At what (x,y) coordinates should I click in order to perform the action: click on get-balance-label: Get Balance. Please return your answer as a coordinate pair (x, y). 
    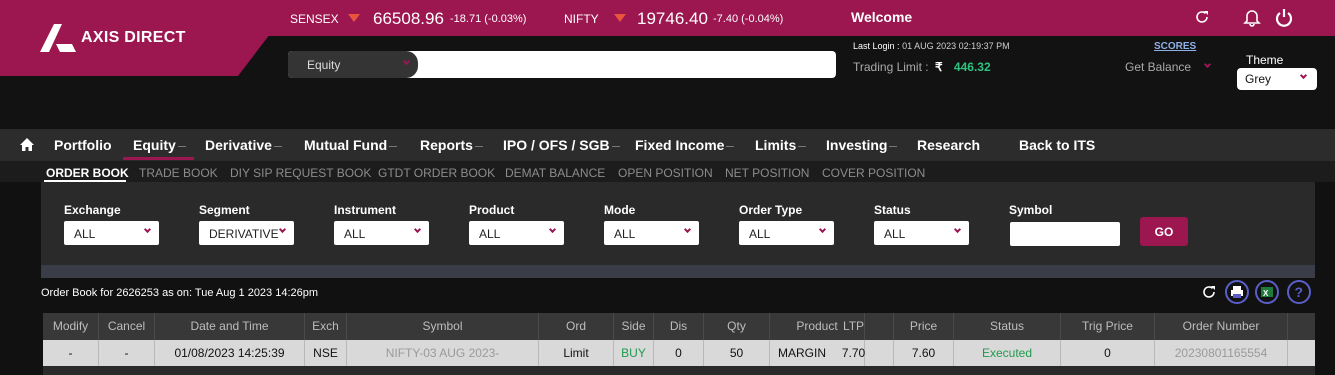
    Looking at the image, I should click on (1158, 67).